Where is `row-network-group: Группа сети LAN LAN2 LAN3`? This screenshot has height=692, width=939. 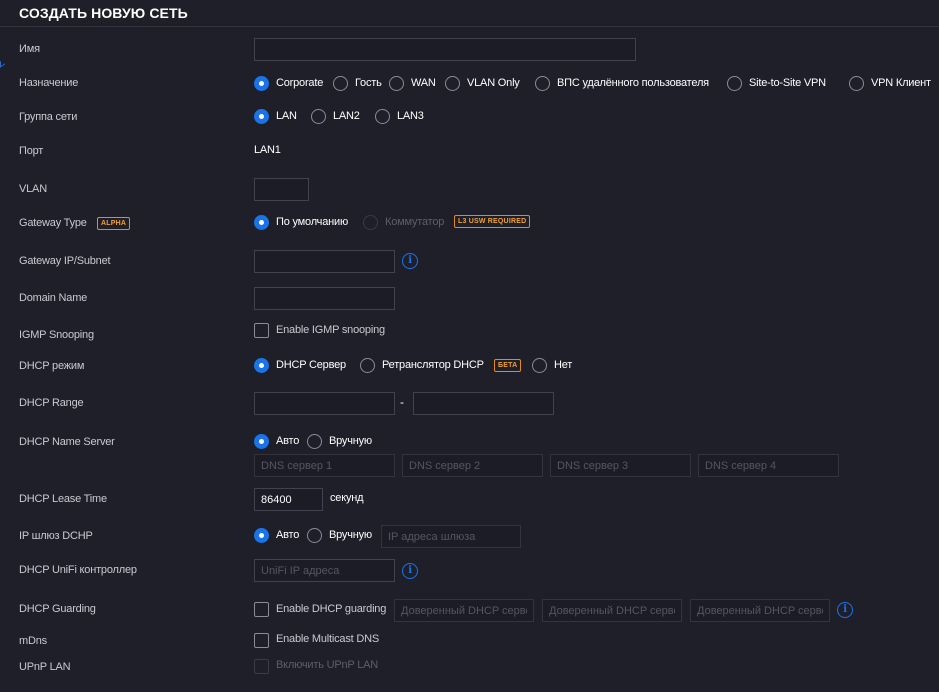 row-network-group: Группа сети LAN LAN2 LAN3 is located at coordinates (469, 118).